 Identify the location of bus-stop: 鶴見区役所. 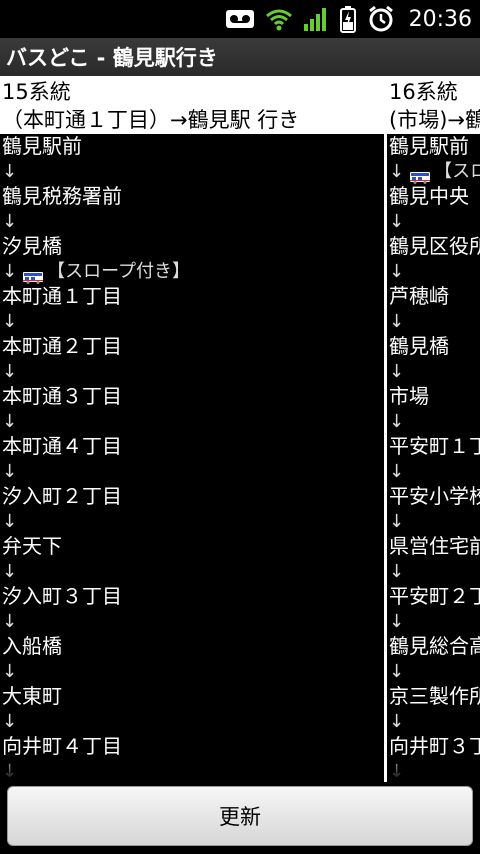
(434, 246).